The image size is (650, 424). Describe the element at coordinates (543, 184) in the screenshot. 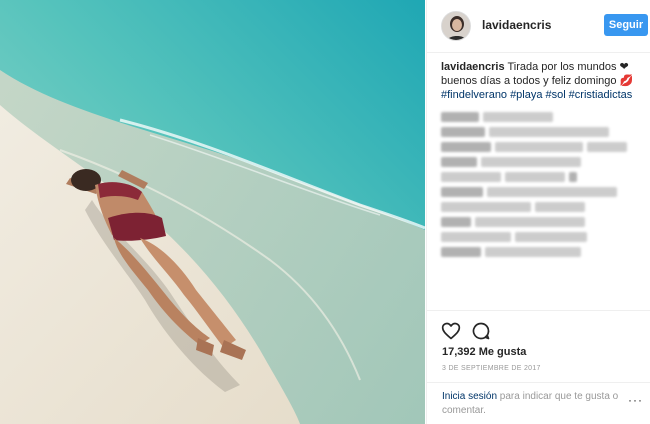

I see `blurred-comments` at that location.